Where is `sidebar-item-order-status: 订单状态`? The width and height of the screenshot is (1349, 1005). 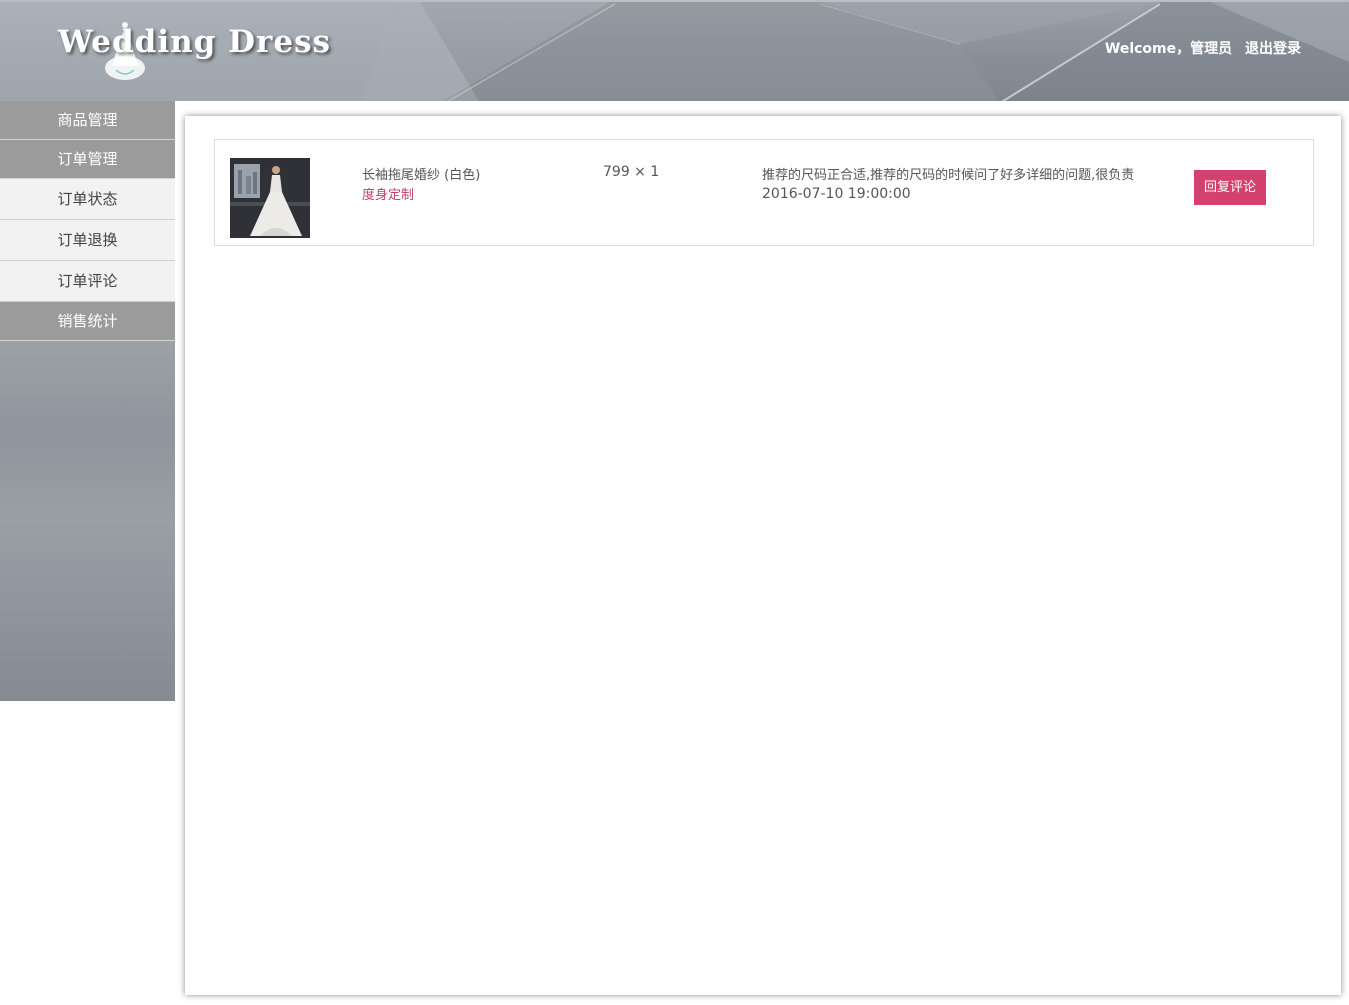
sidebar-item-order-status: 订单状态 is located at coordinates (87, 199).